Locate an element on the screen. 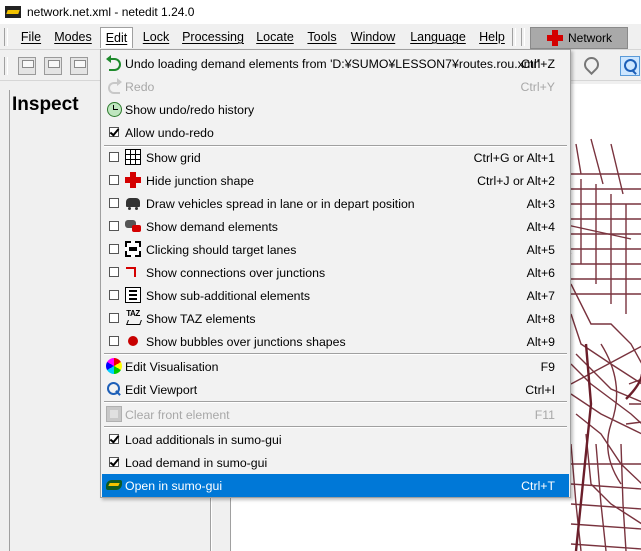 Image resolution: width=641 pixels, height=551 pixels. menu-item-label: Show sub-additional elements is located at coordinates (228, 296).